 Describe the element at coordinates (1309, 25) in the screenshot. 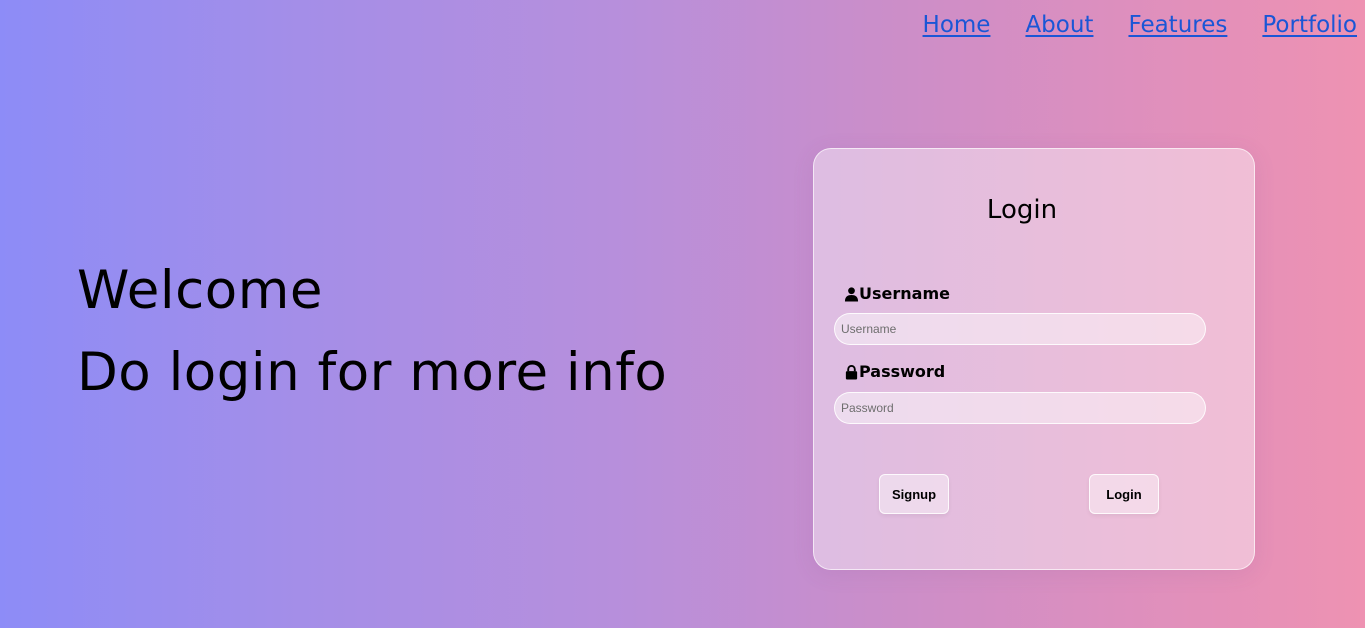

I see `nav-link-portfolio: Portfolio` at that location.